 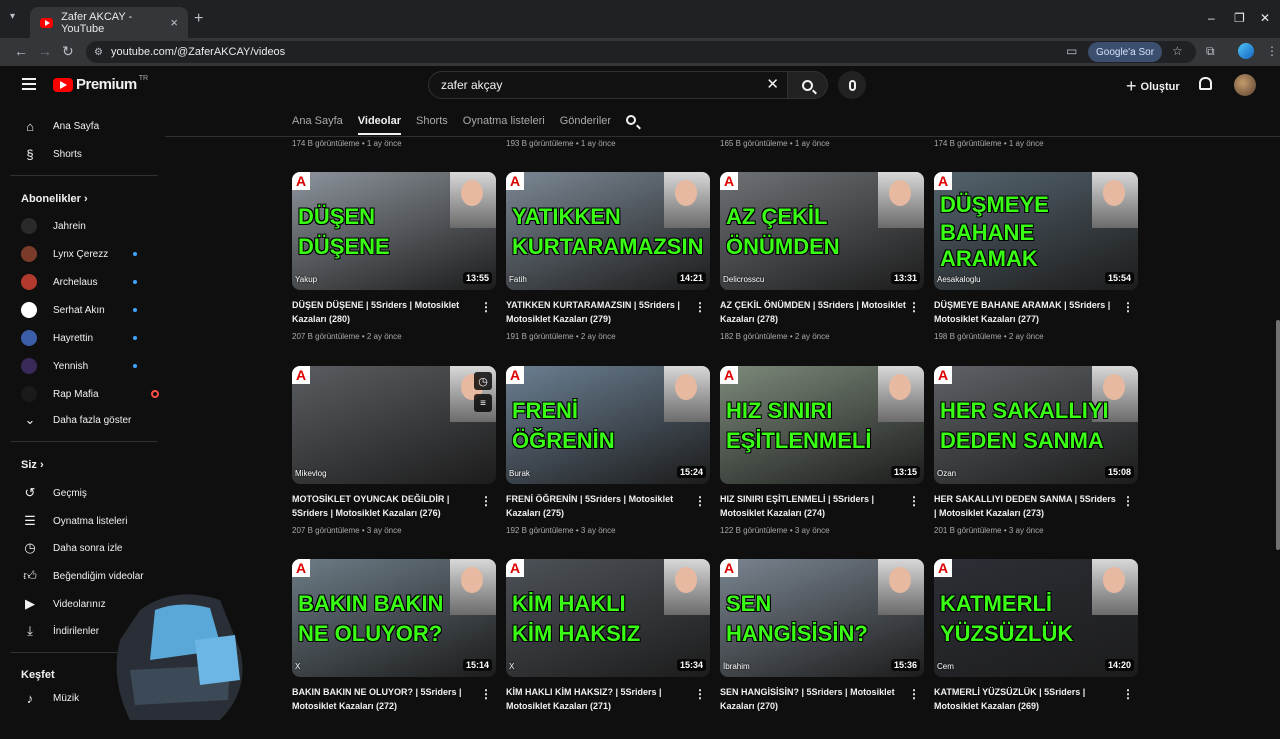 What do you see at coordinates (63, 604) in the screenshot?
I see `sidebar-item-your-videos: ▶ Videolarınız` at bounding box center [63, 604].